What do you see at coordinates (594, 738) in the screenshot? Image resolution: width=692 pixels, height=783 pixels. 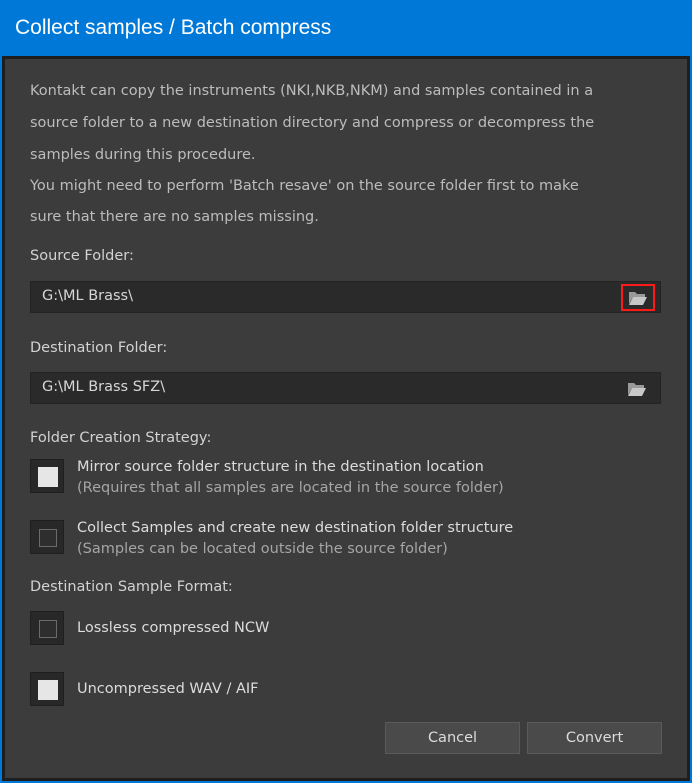 I see `convert-button: Convert` at bounding box center [594, 738].